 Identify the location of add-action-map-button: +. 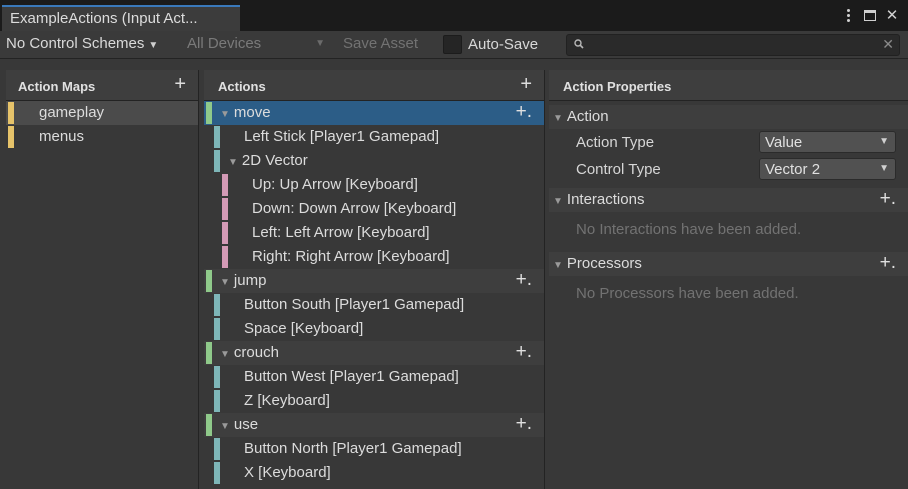
(180, 84).